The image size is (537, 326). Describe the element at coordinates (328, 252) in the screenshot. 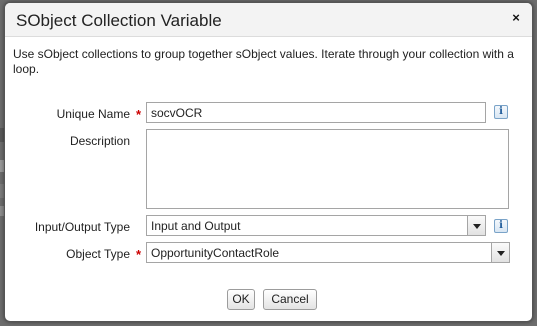

I see `object-type-combobox: OpportunityContactRole` at that location.